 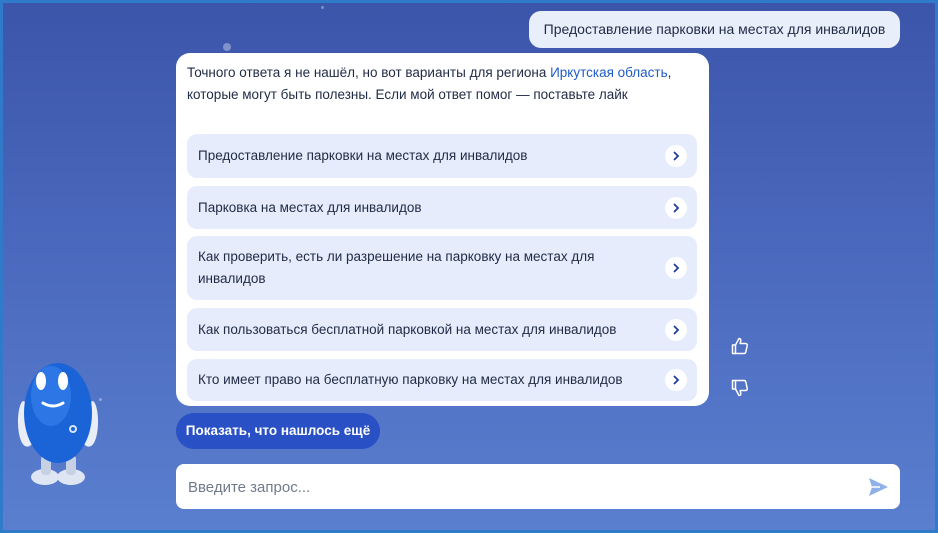 I want to click on region-link: Иркутская область, so click(x=609, y=72).